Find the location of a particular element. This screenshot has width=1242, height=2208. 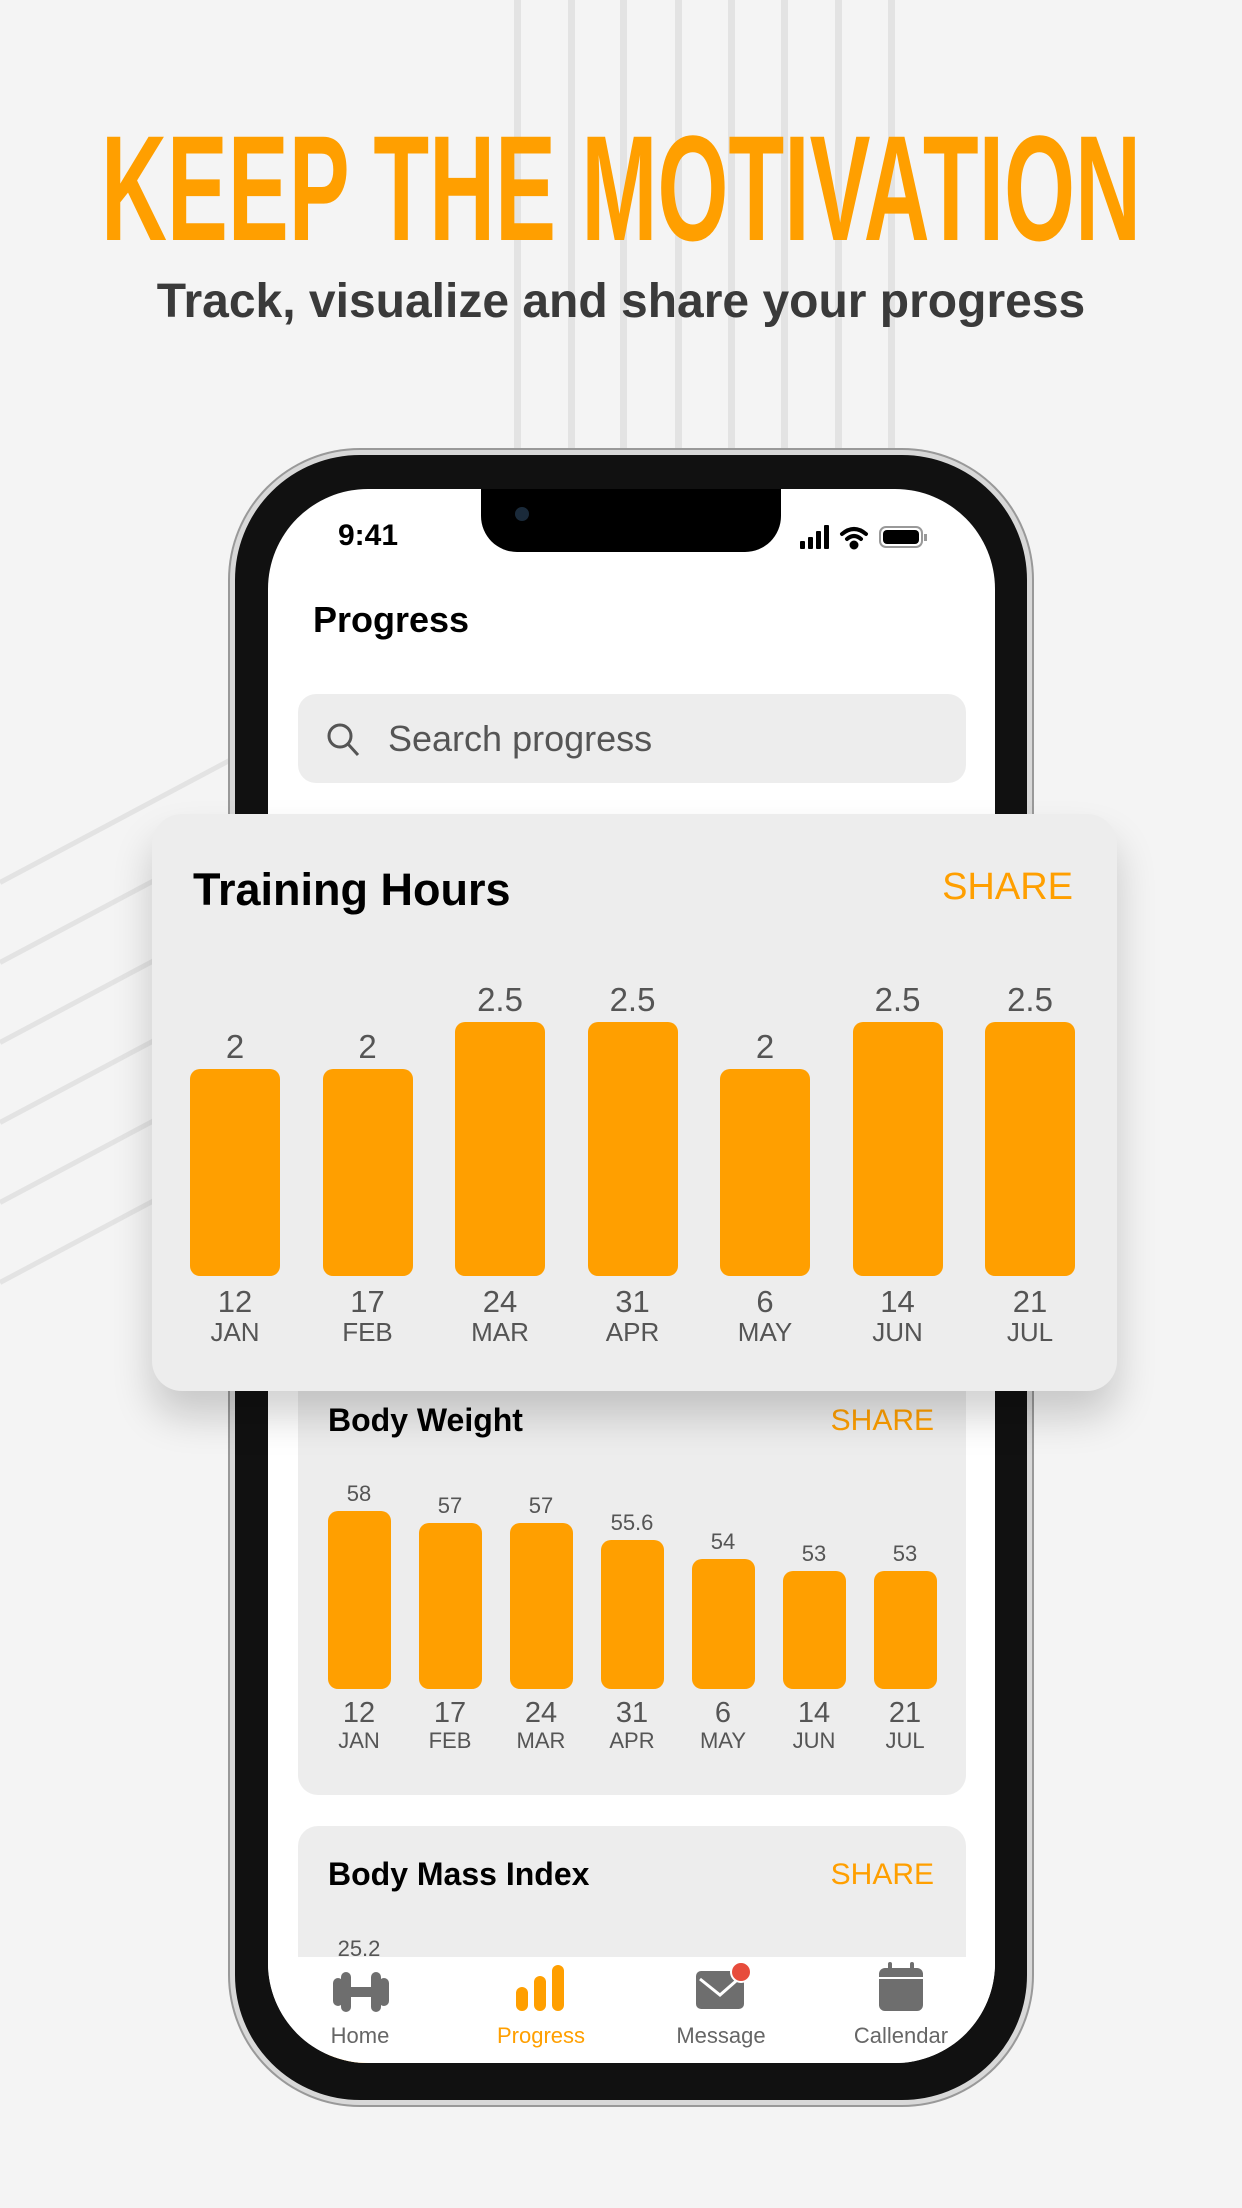

bar-month: MAY is located at coordinates (765, 1332).